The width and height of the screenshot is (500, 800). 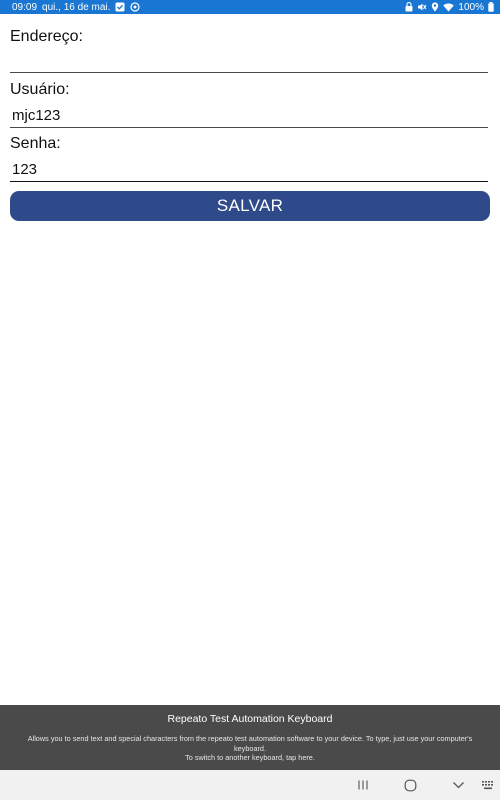 I want to click on lock-icon, so click(x=409, y=7).